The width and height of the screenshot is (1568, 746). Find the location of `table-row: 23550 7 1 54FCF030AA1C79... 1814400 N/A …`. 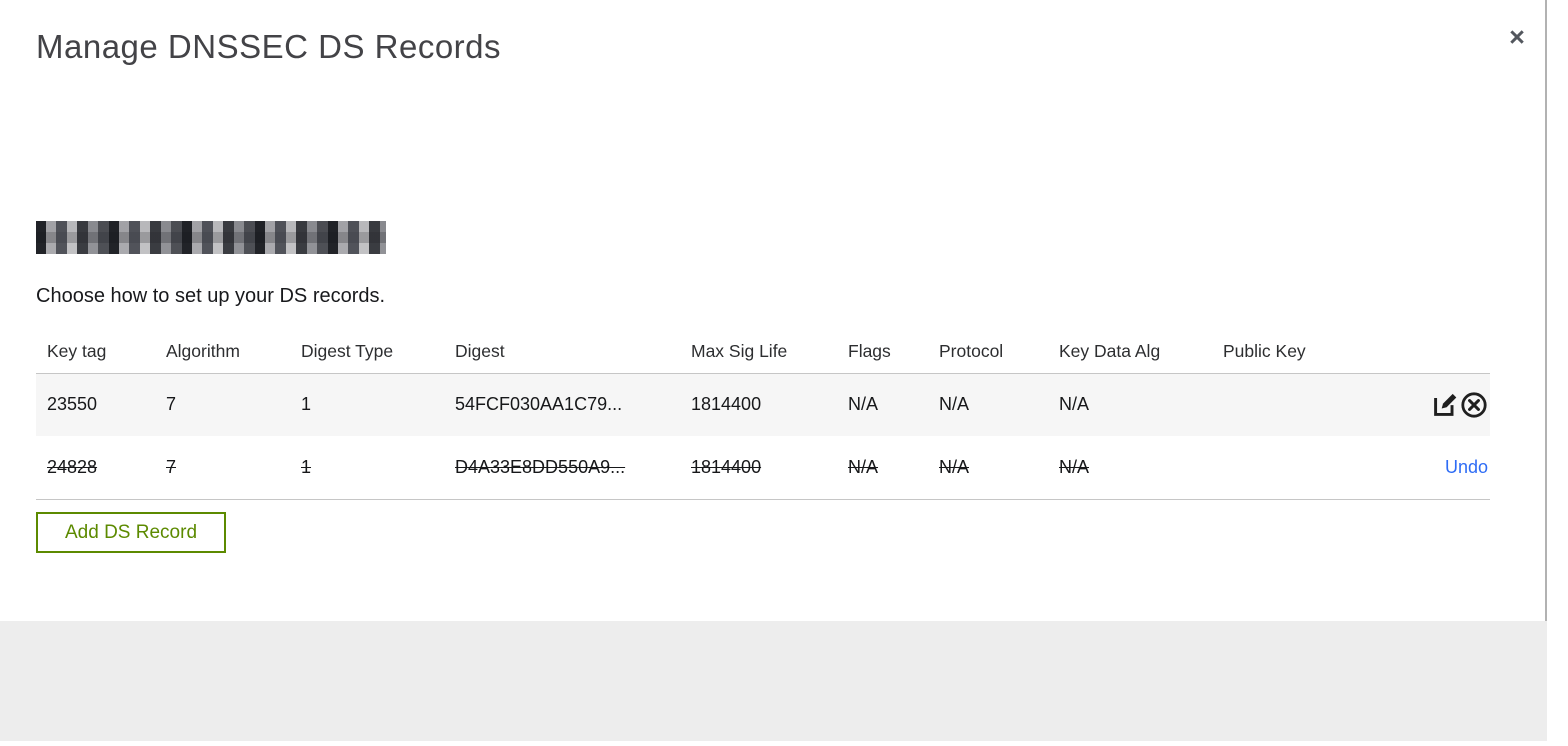

table-row: 23550 7 1 54FCF030AA1C79... 1814400 N/A … is located at coordinates (763, 404).